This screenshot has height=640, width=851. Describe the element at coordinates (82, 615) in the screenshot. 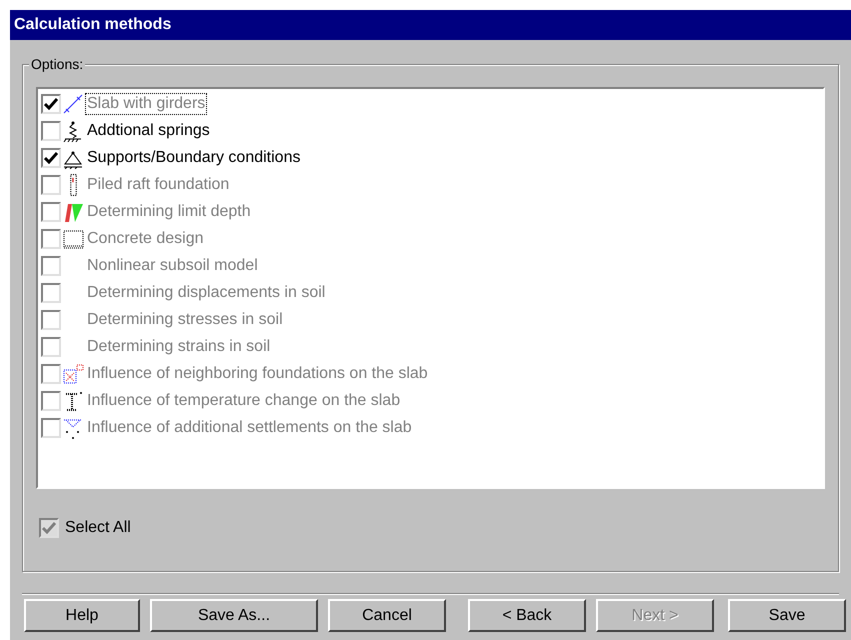

I see `dialog-button: Help` at that location.